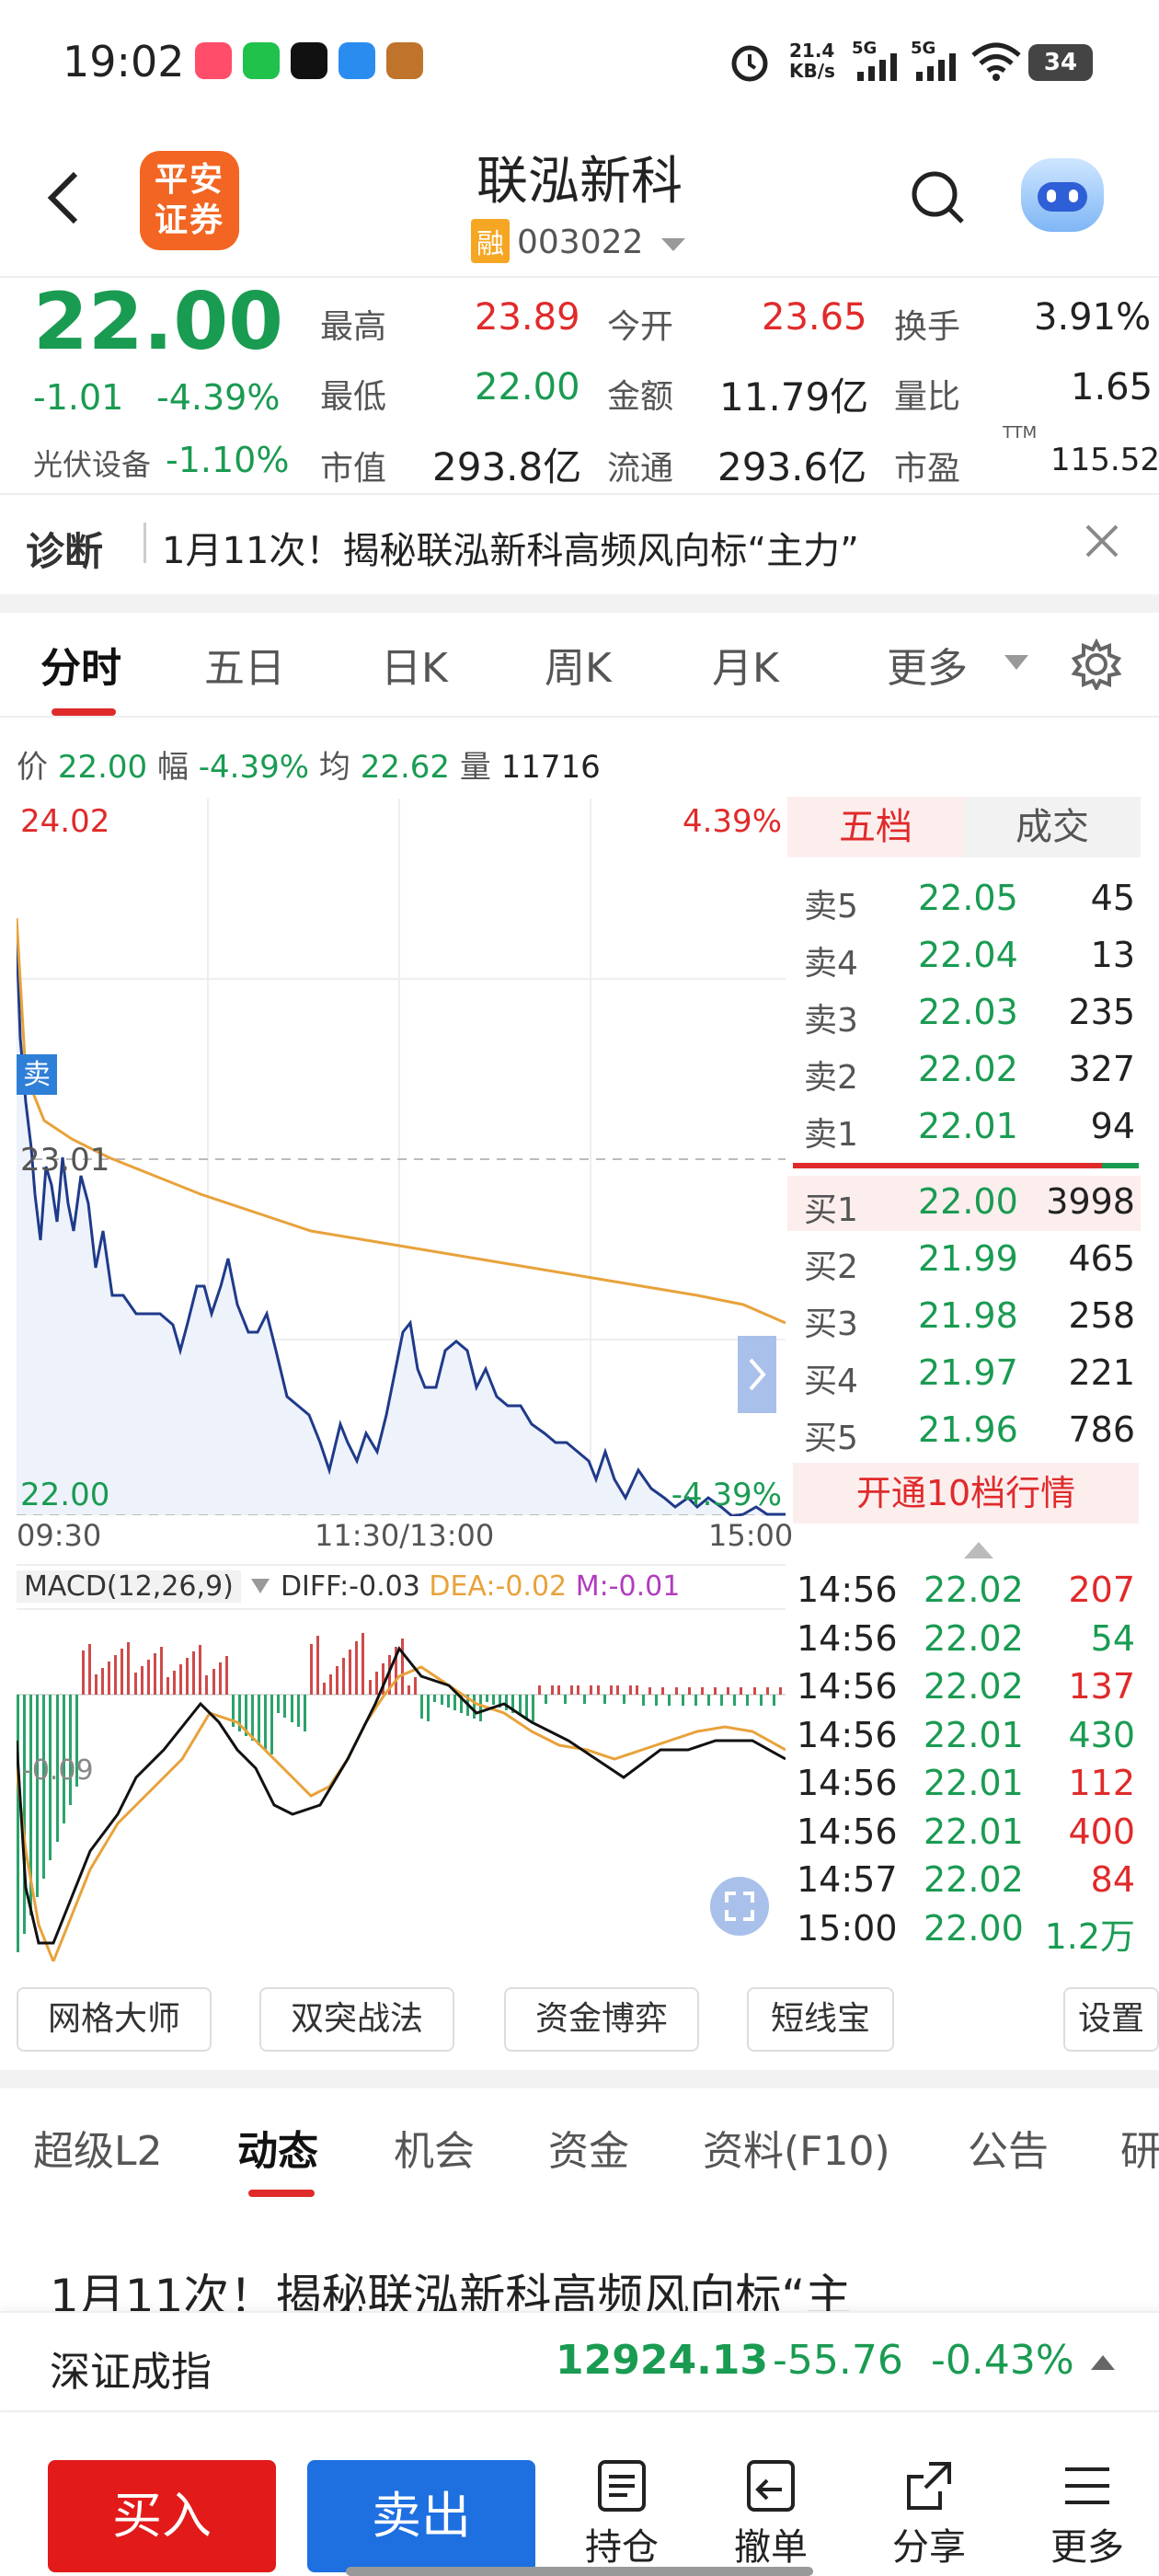  I want to click on expand-side-button, so click(757, 1374).